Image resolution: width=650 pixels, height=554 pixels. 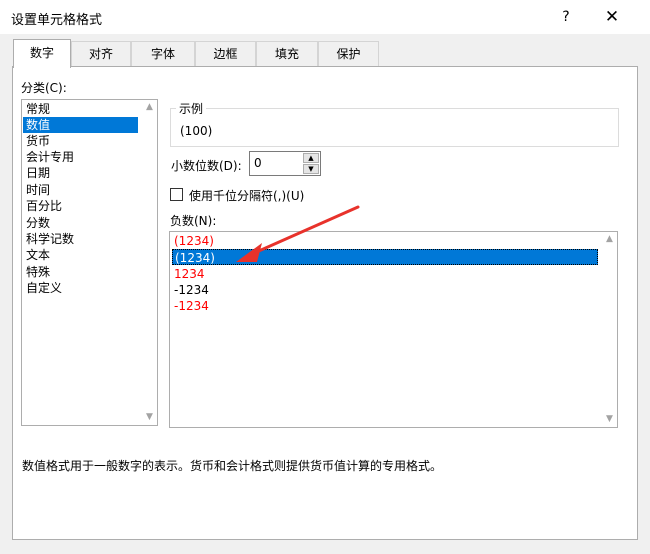 I want to click on close-button: ✕, so click(x=612, y=17).